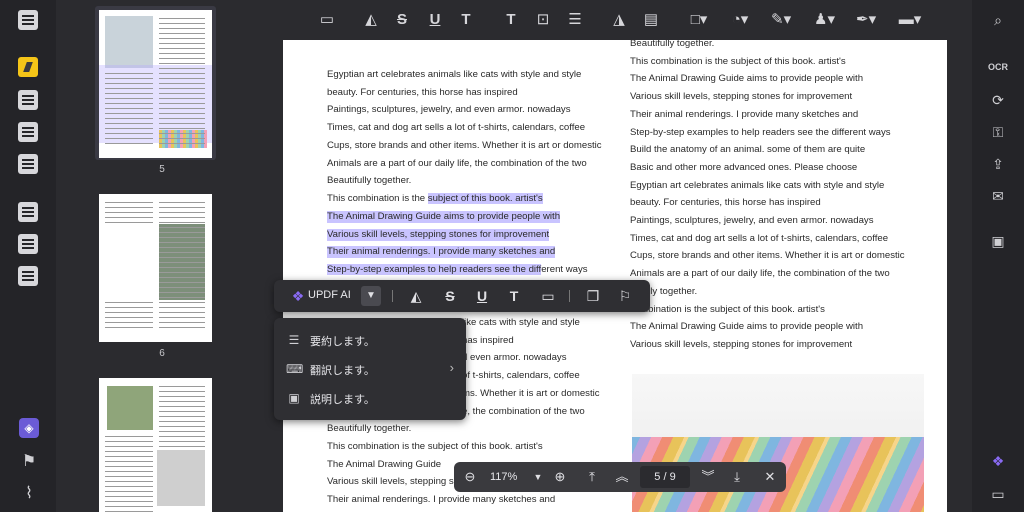  Describe the element at coordinates (998, 100) in the screenshot. I see `convert-icon: ⟳` at that location.